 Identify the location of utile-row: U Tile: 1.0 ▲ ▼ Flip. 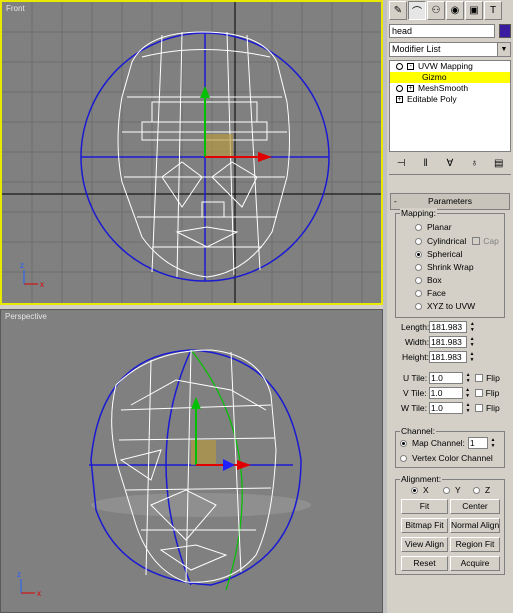
(451, 377).